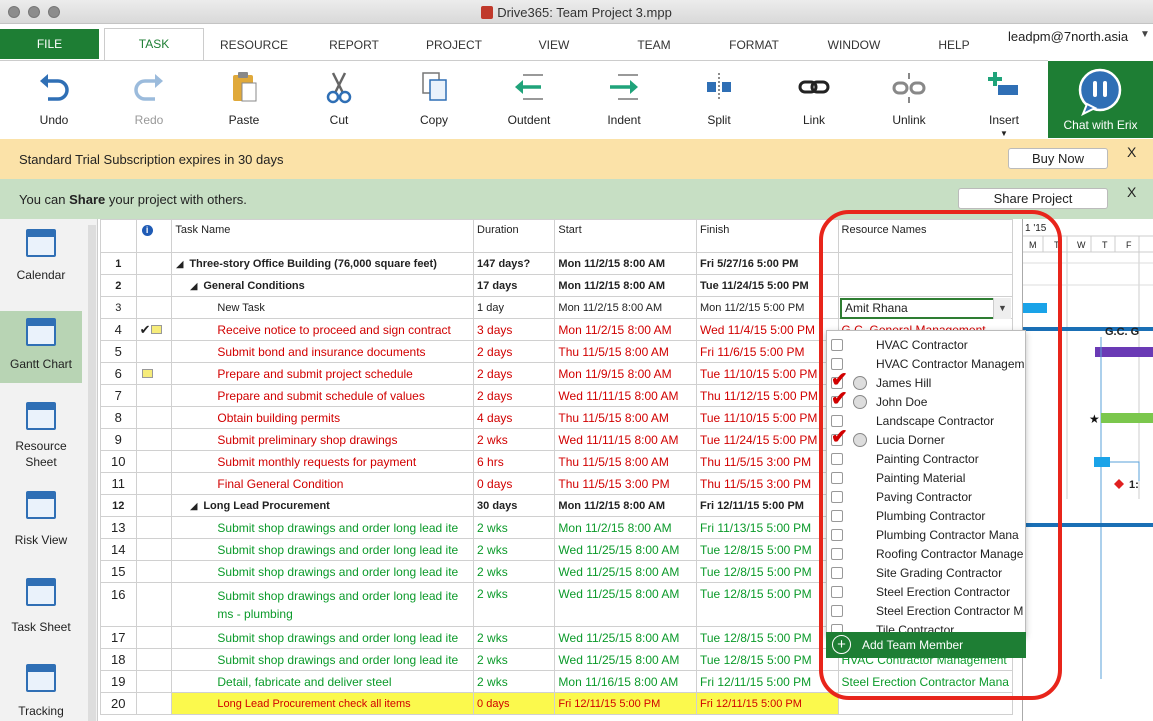  I want to click on collapse-triangle-icon: ◢, so click(193, 286).